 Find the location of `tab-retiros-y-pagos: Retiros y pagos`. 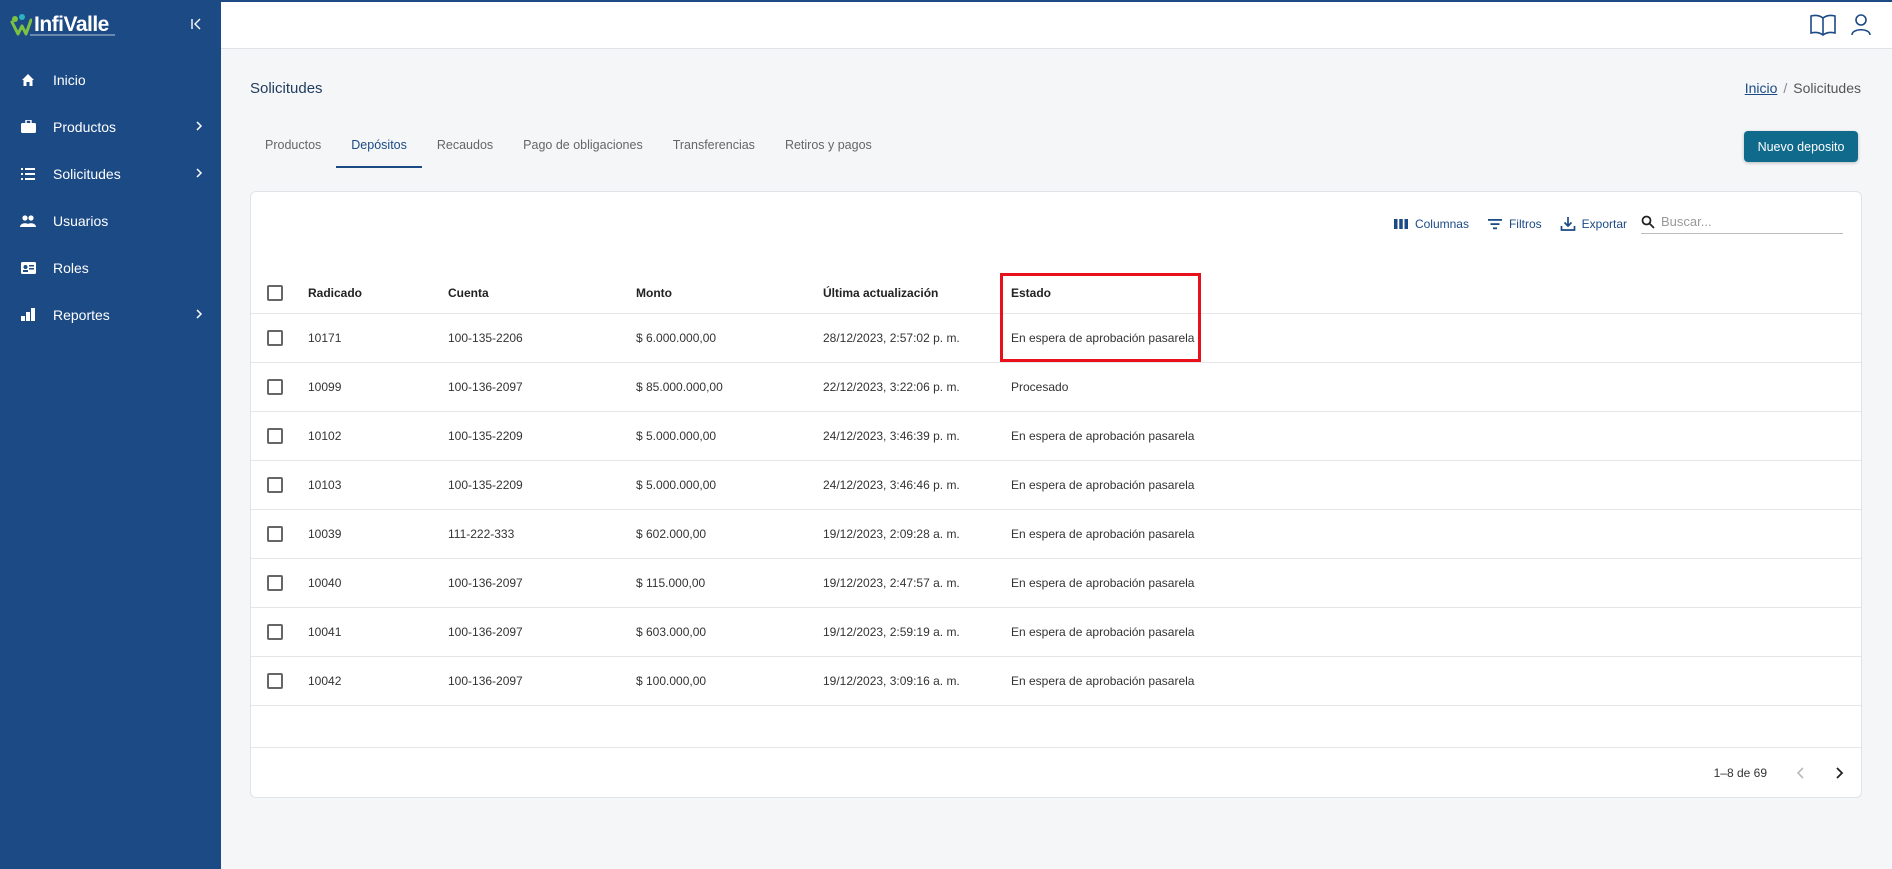

tab-retiros-y-pagos: Retiros y pagos is located at coordinates (828, 149).